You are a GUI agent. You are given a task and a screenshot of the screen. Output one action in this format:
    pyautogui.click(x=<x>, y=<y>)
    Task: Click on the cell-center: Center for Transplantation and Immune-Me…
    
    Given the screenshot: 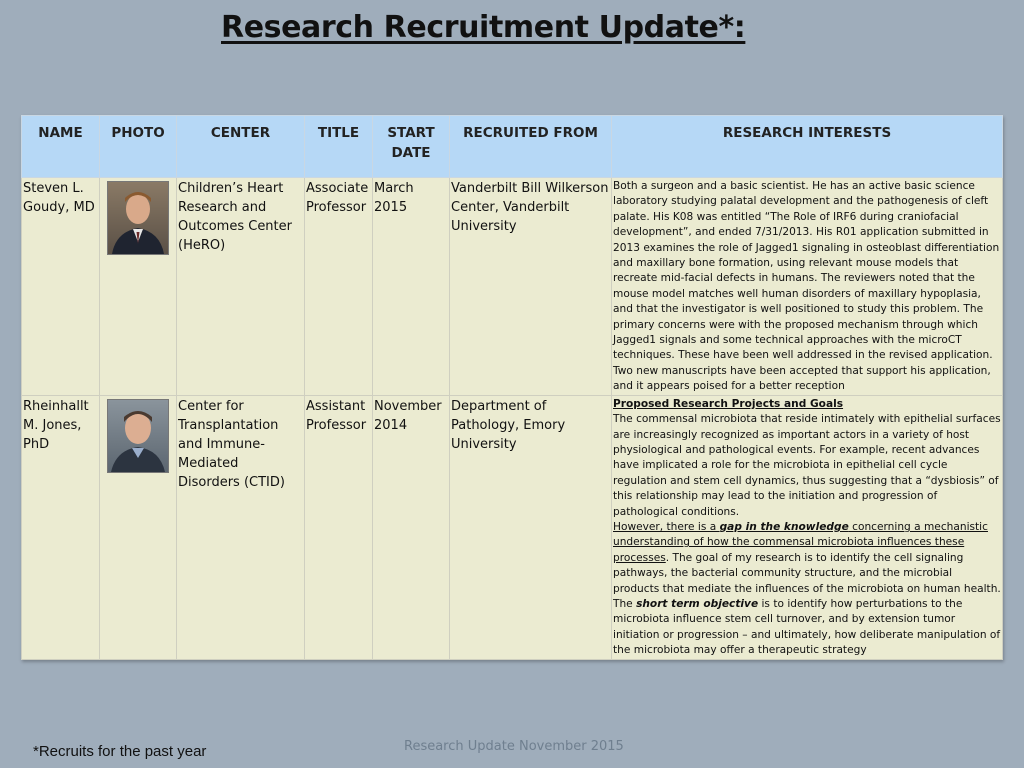 What is the action you would take?
    pyautogui.click(x=240, y=527)
    